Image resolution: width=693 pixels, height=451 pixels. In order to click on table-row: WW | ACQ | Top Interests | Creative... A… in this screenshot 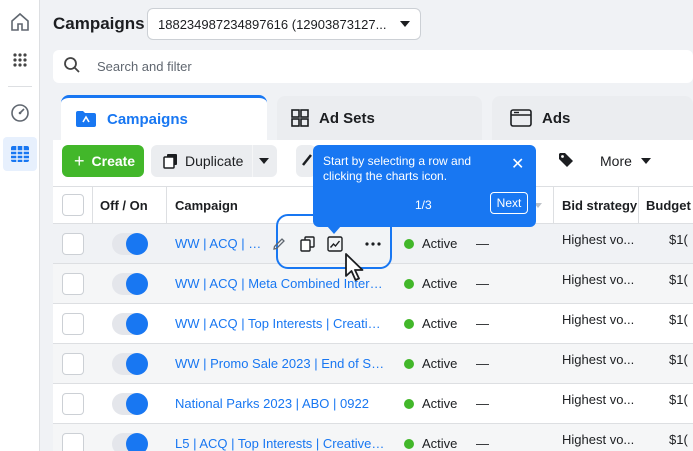, I will do `click(373, 324)`.